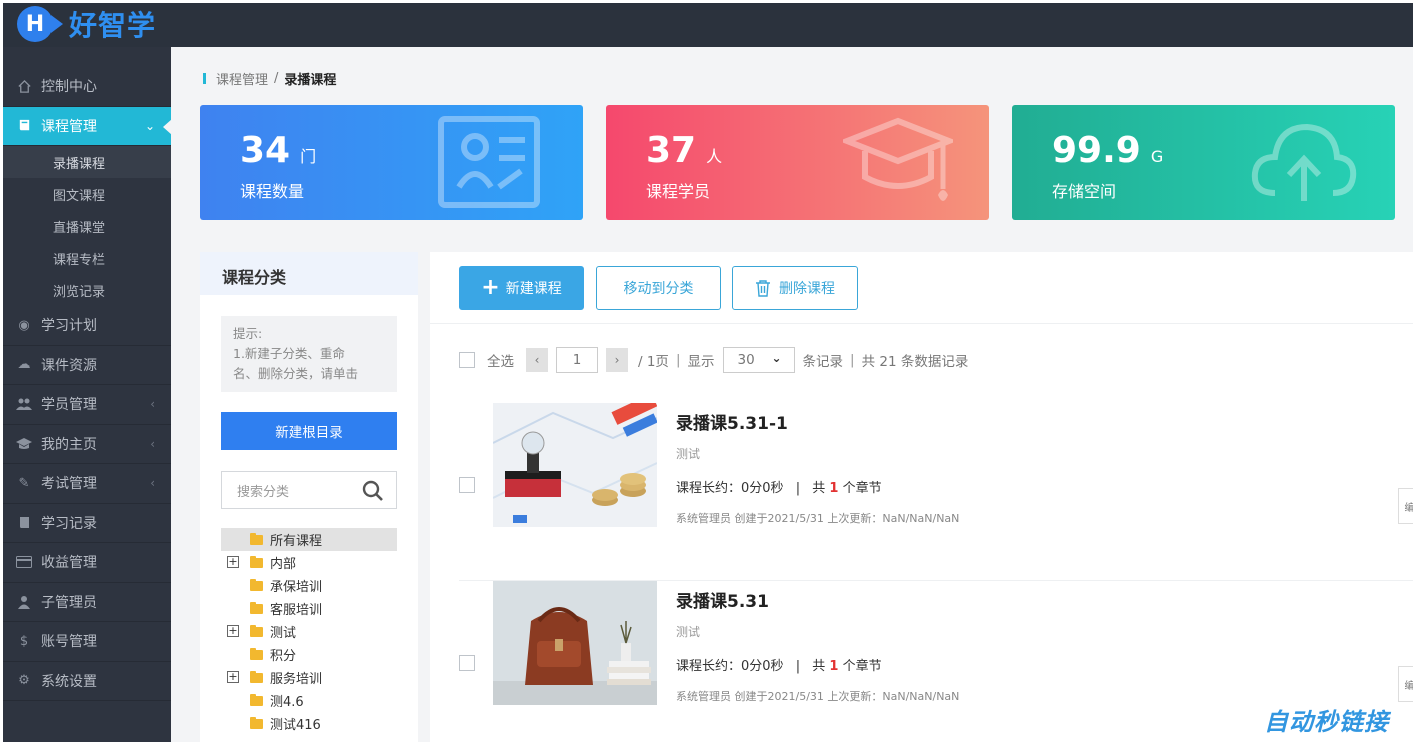  What do you see at coordinates (617, 360) in the screenshot?
I see `next-page-button: ›` at bounding box center [617, 360].